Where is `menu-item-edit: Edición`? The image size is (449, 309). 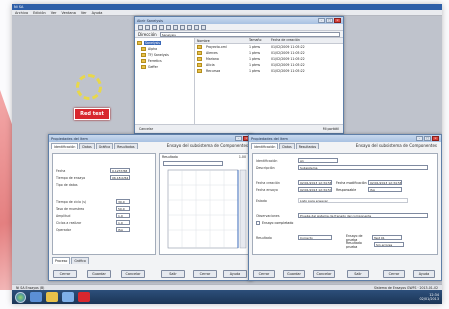 menu-item-edit: Edición is located at coordinates (39, 13).